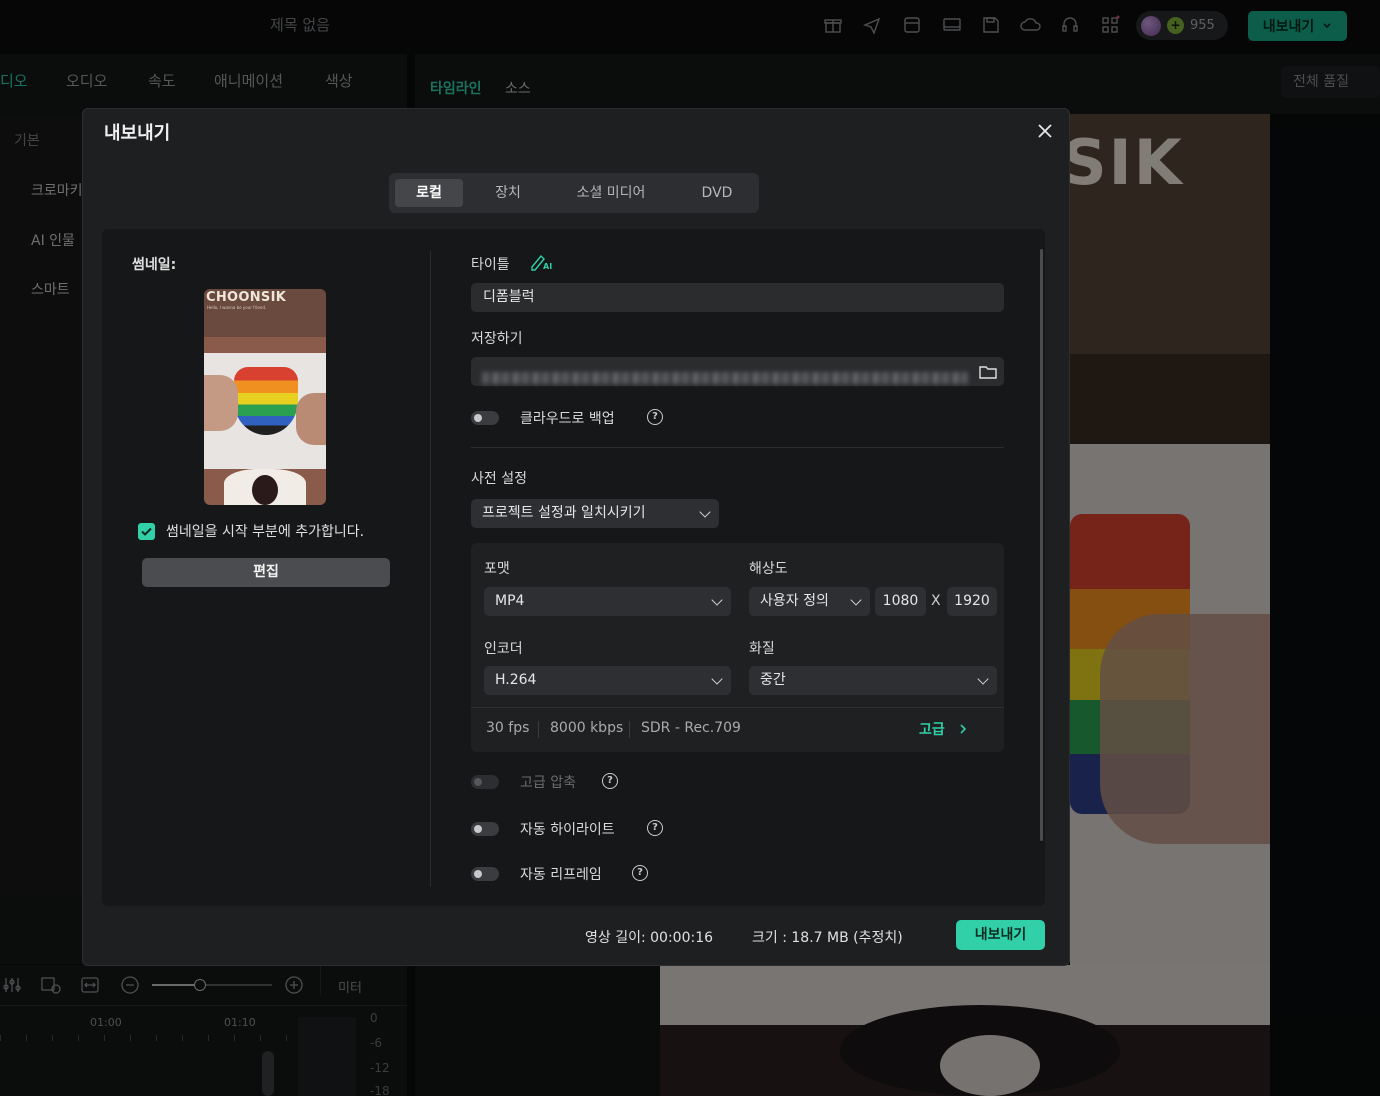  What do you see at coordinates (497, 339) in the screenshot?
I see `save-label: 저장하기` at bounding box center [497, 339].